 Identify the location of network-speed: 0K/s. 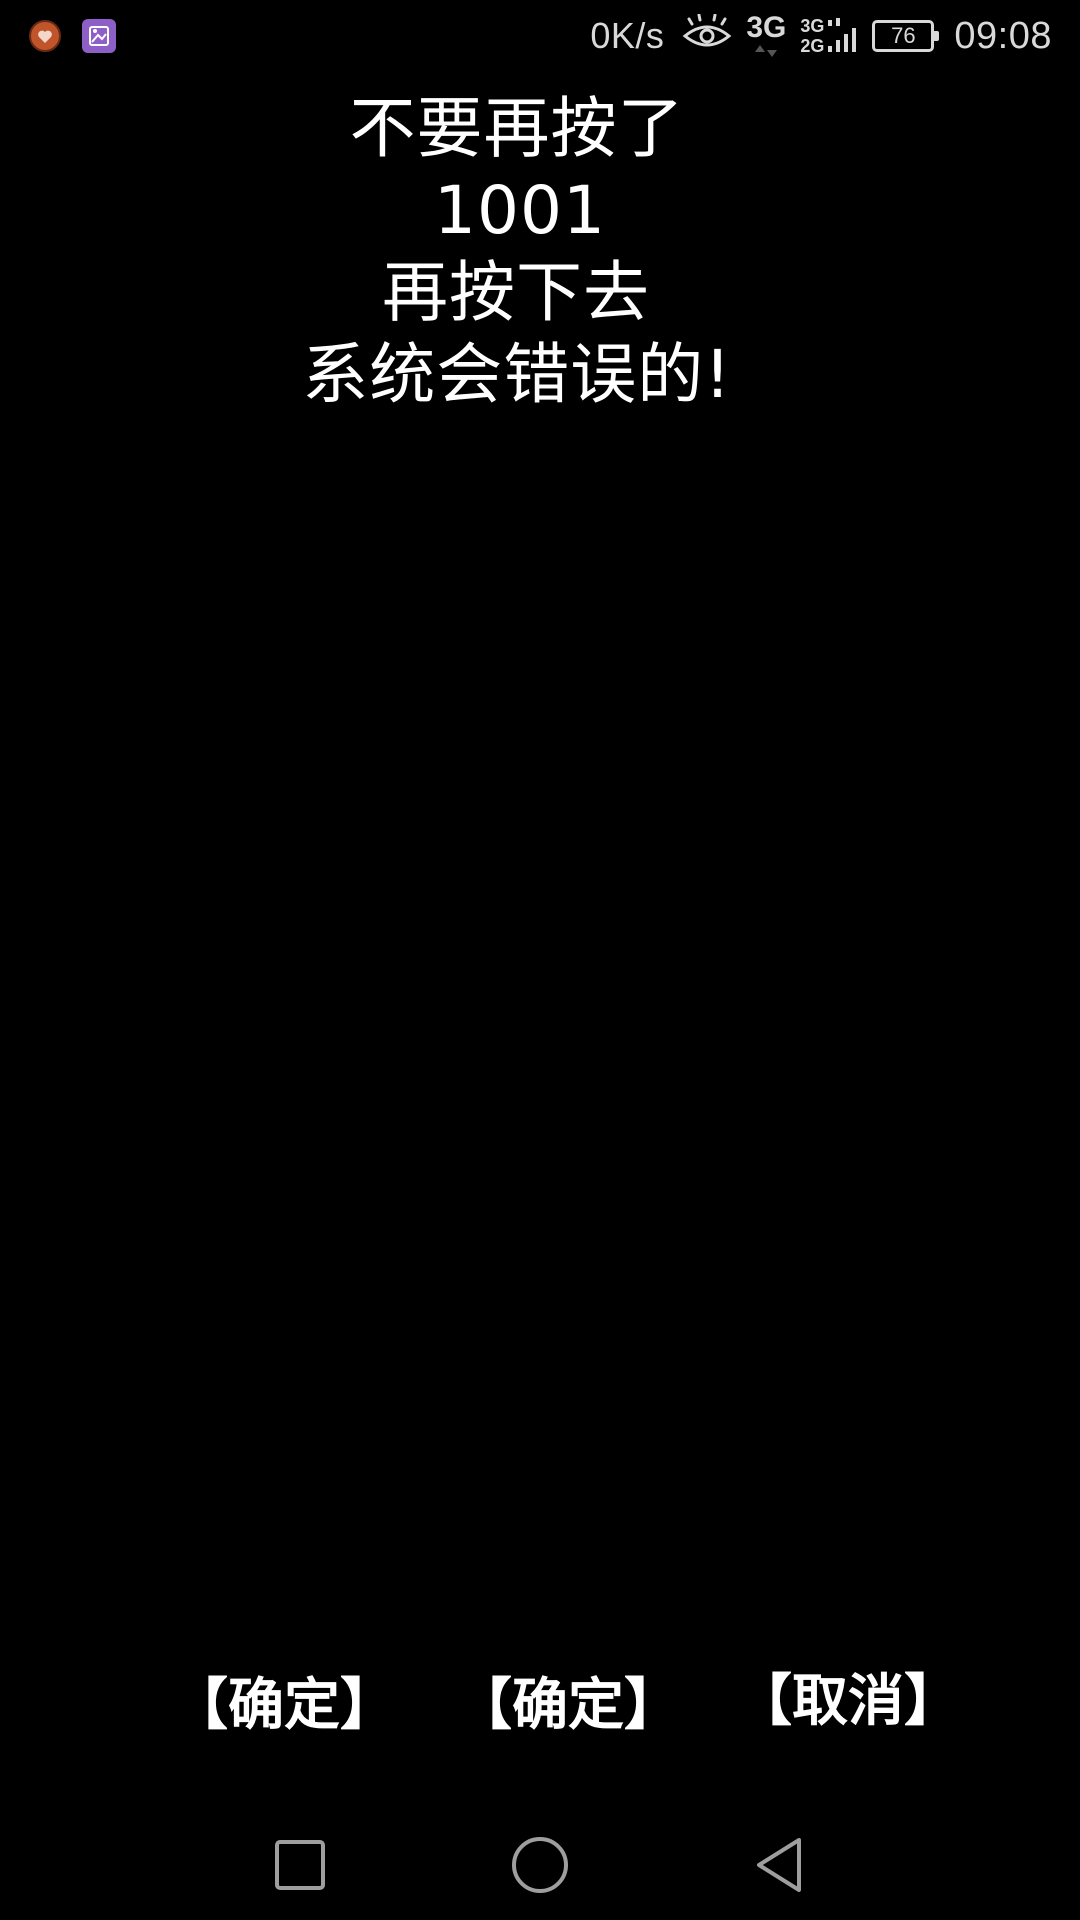
(627, 35).